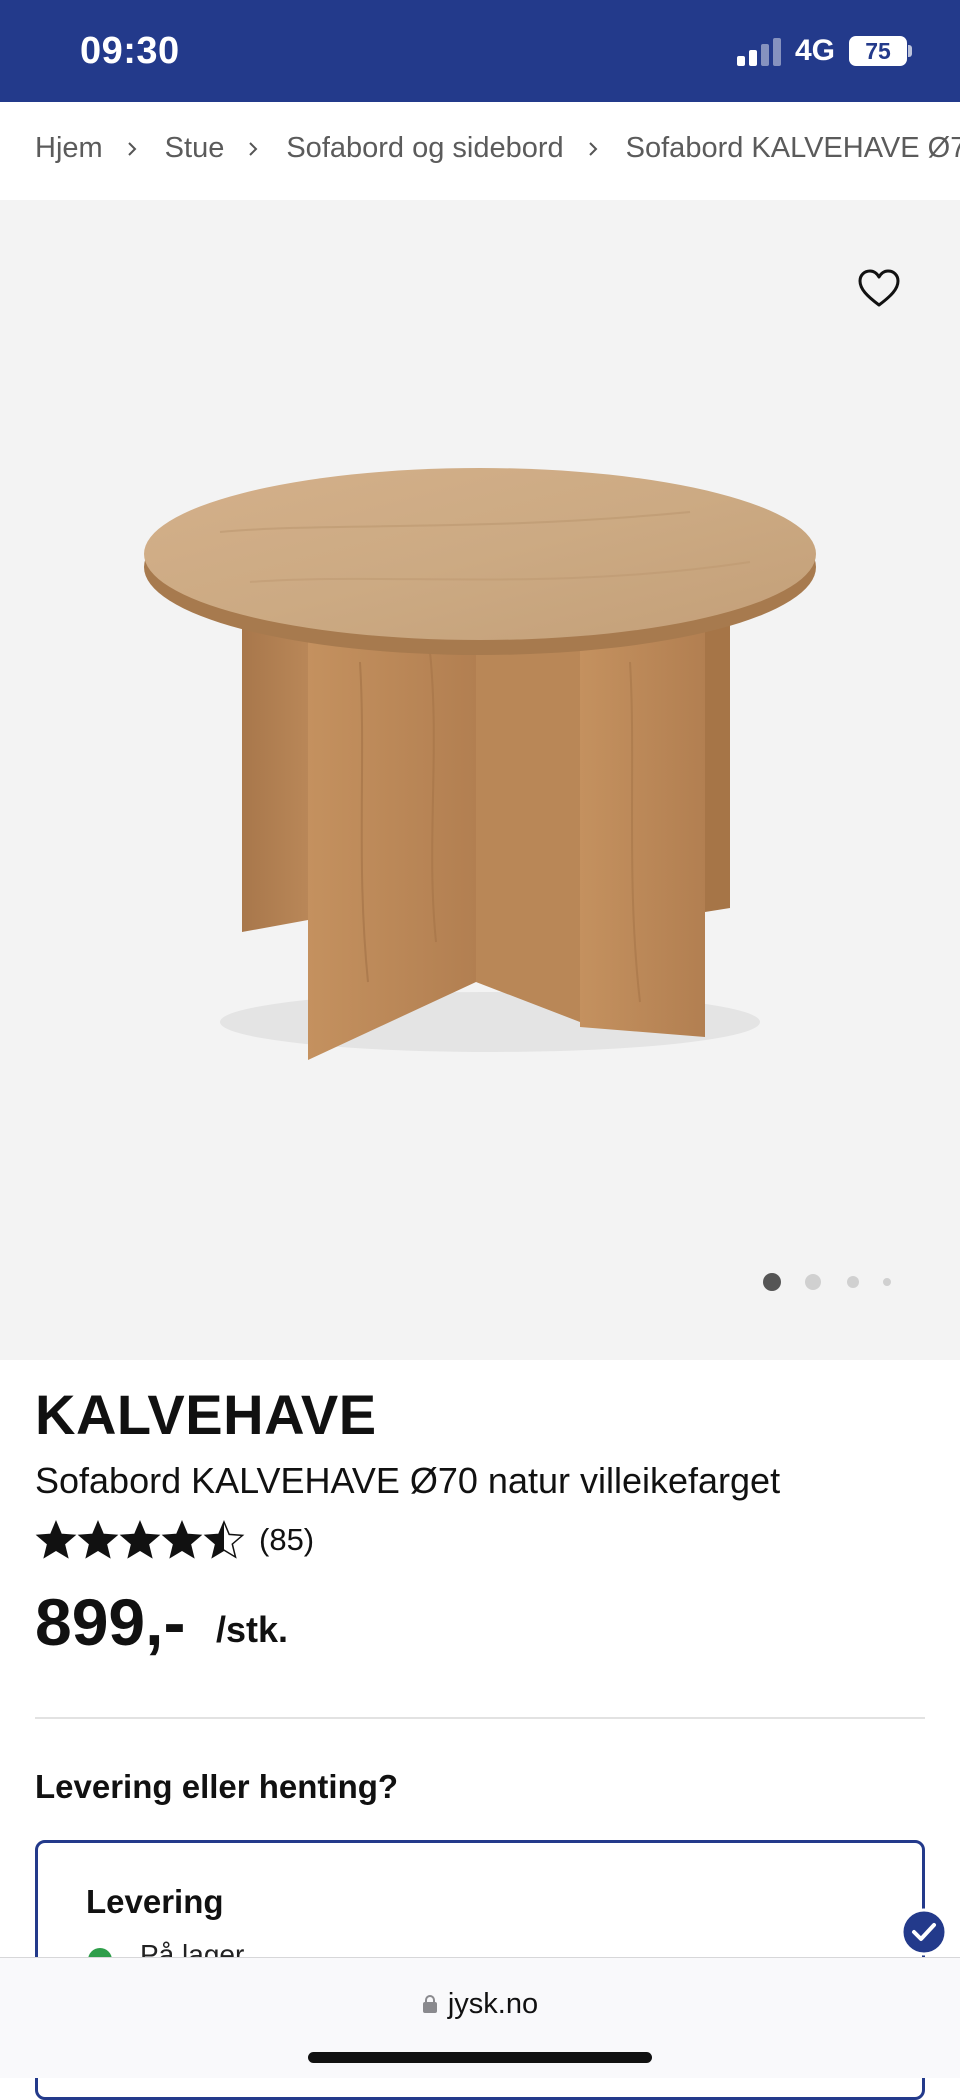  Describe the element at coordinates (793, 148) in the screenshot. I see `breadcrumb-current-product: Sofabord KALVEHAVE Ø70` at that location.